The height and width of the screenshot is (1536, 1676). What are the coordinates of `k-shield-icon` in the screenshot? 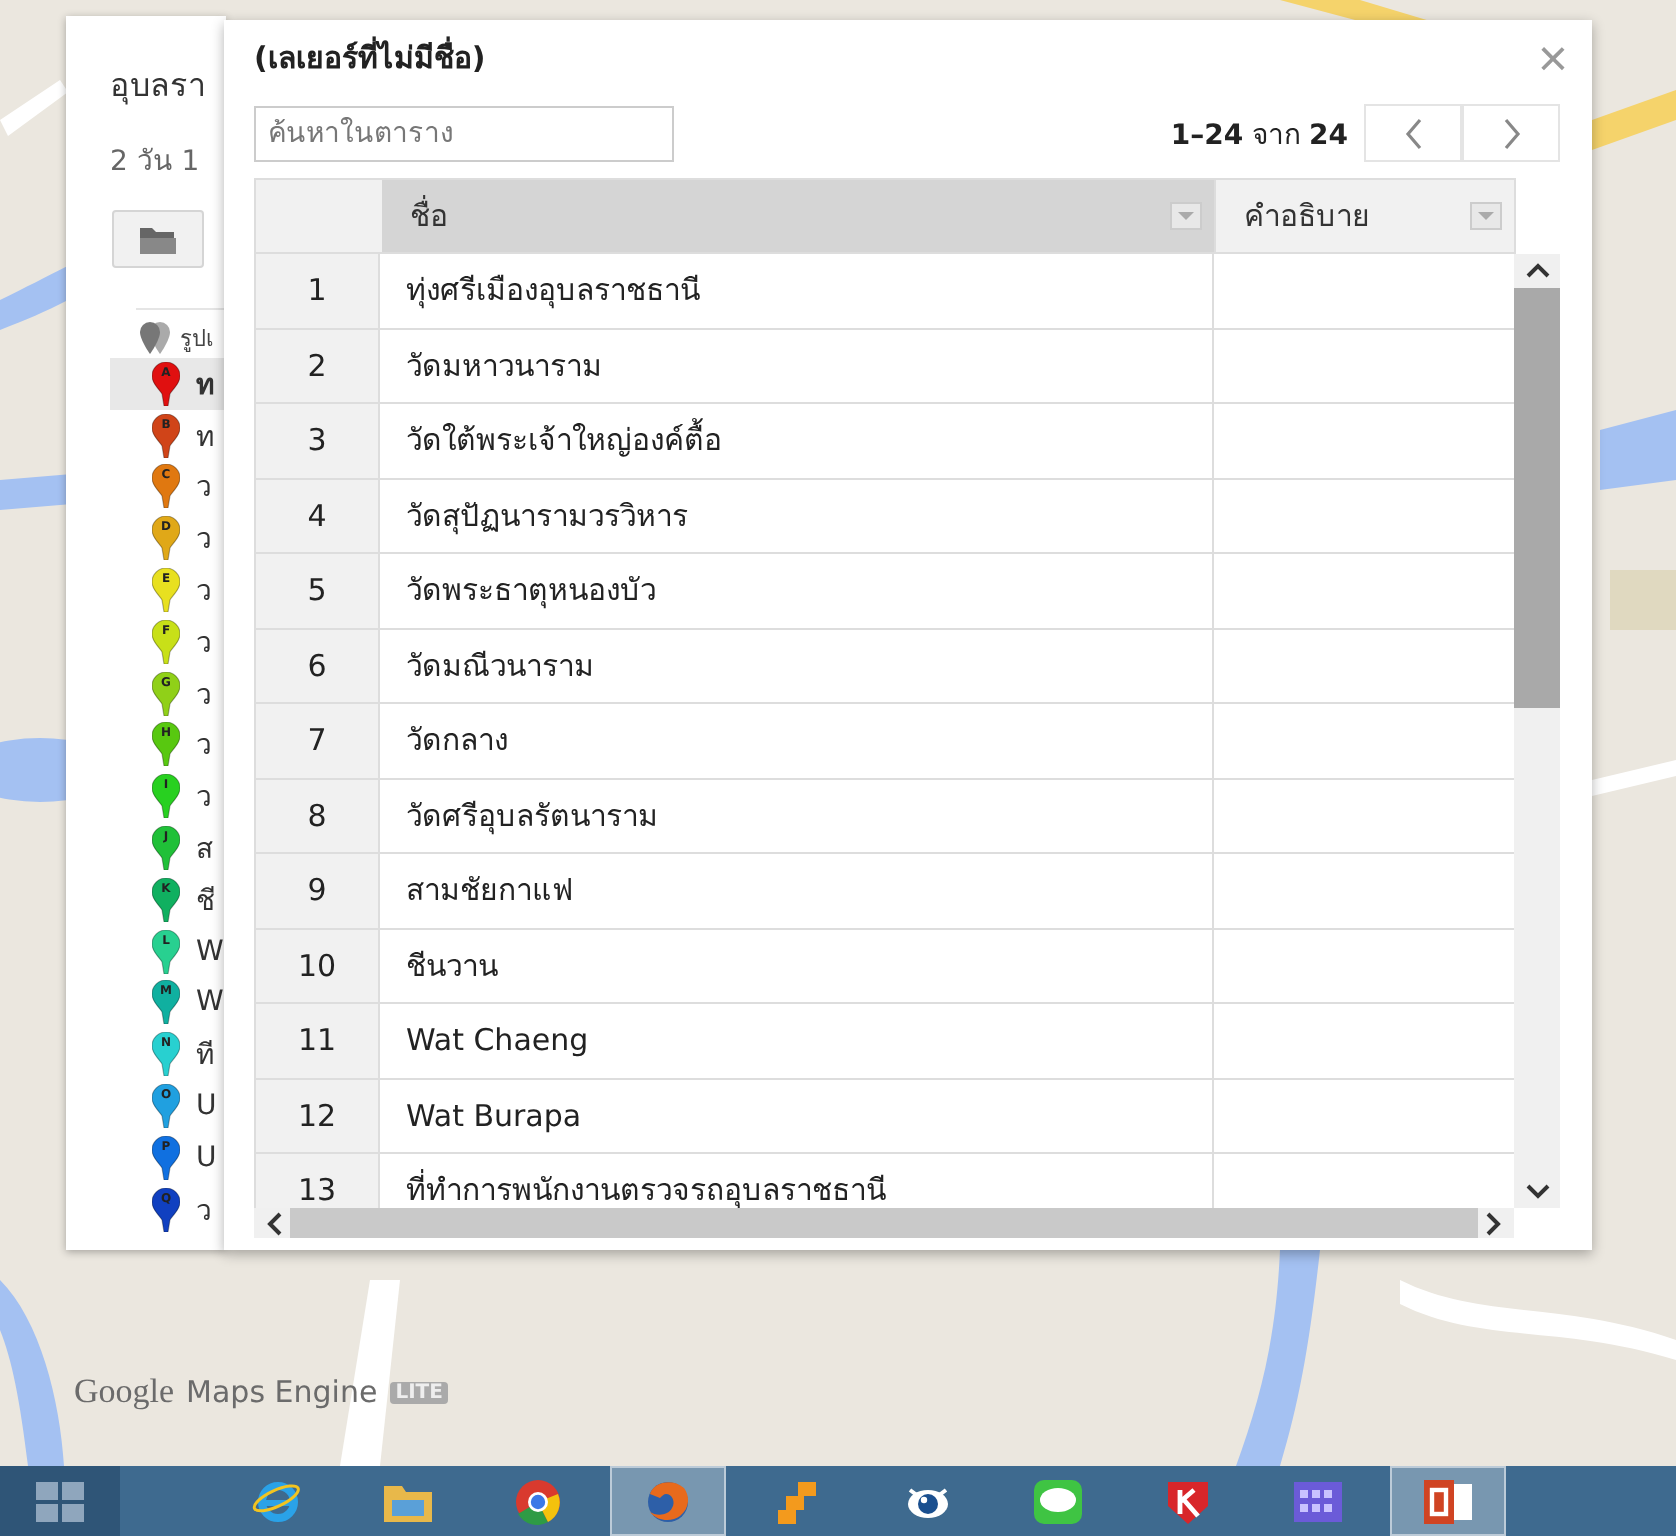 It's located at (1188, 1501).